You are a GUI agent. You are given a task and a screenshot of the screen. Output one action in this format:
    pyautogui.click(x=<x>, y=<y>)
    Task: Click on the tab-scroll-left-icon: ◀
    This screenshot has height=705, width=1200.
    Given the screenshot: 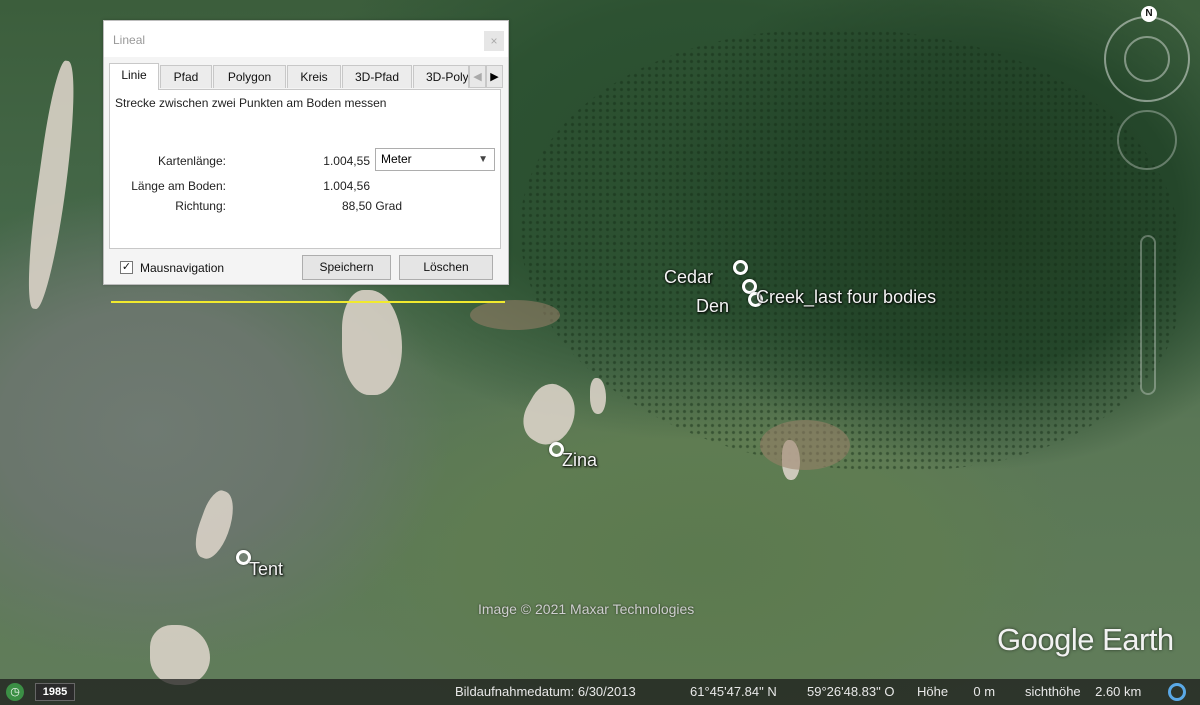 What is the action you would take?
    pyautogui.click(x=477, y=76)
    